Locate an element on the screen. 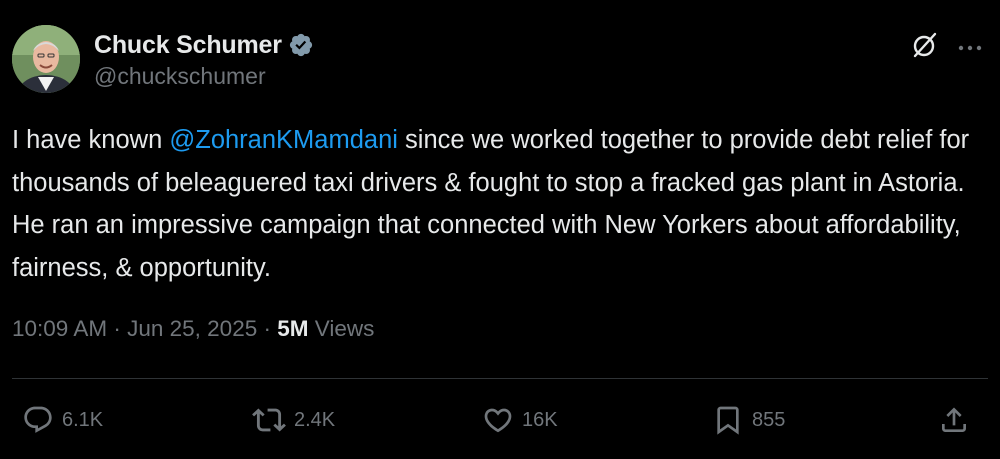 Image resolution: width=1000 pixels, height=459 pixels. timestamp-date: Jun 25, 2025 is located at coordinates (192, 328).